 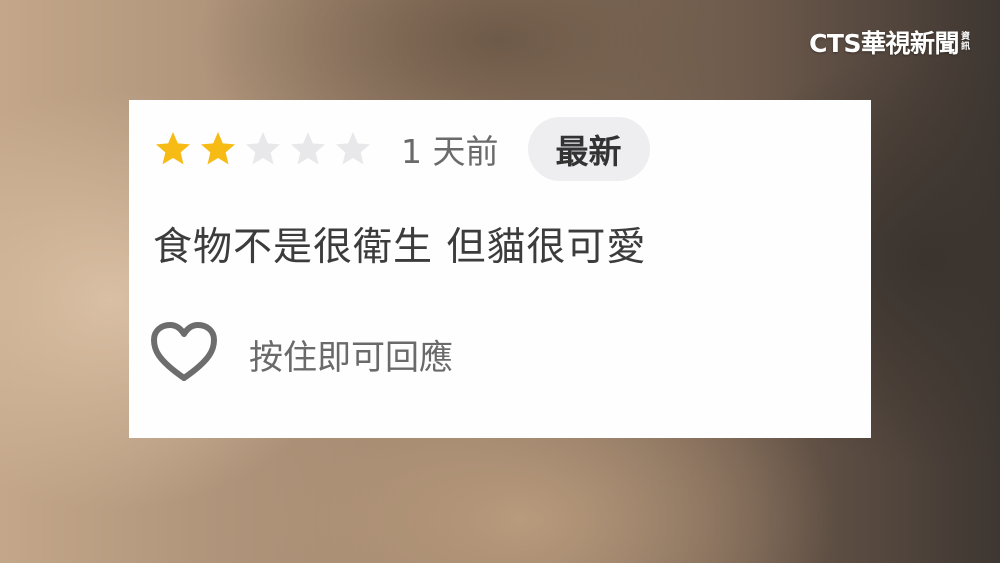 I want to click on star-rating, so click(x=265, y=149).